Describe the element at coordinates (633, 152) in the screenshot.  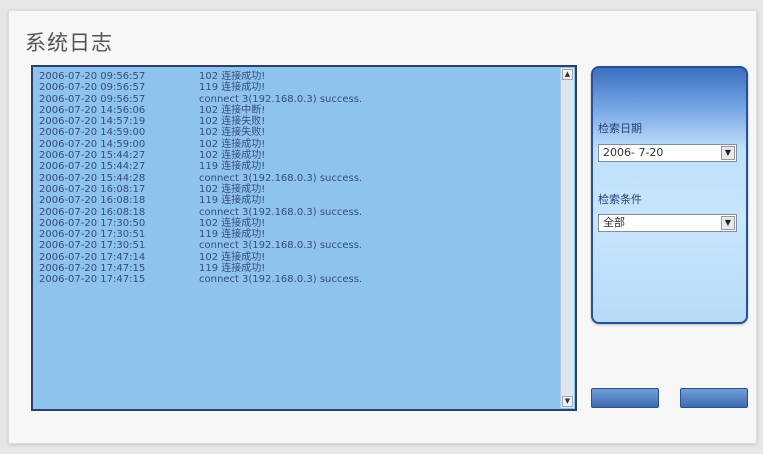
I see `search-date-value: 2006- 7-20` at that location.